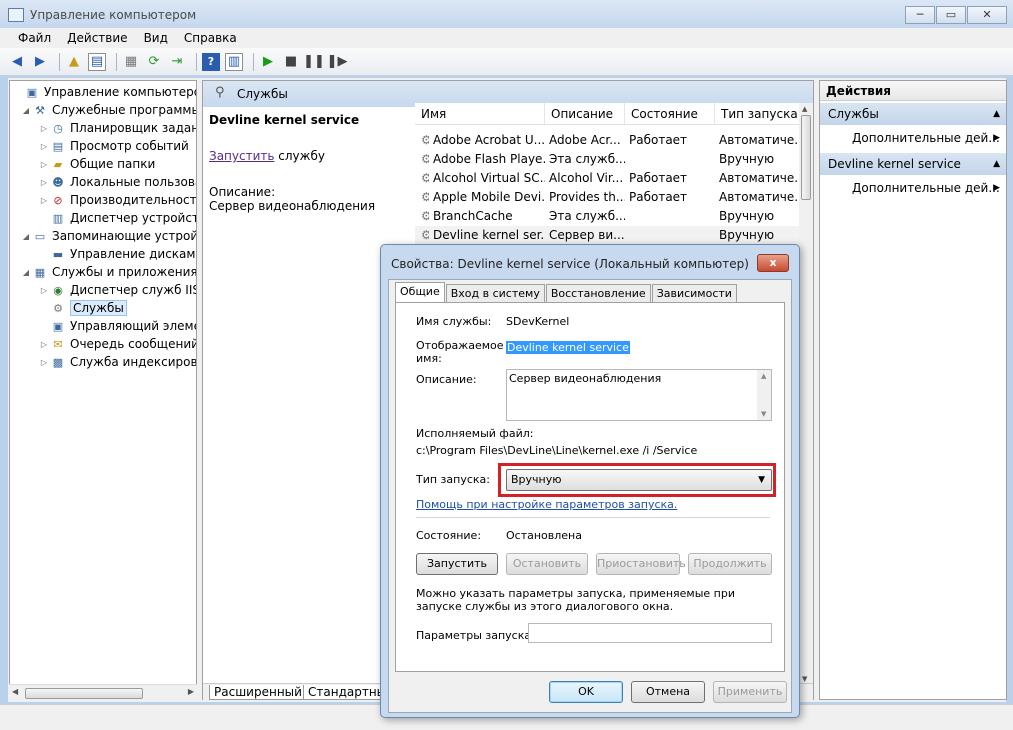 This screenshot has width=1013, height=730. Describe the element at coordinates (117, 290) in the screenshot. I see `tree-node: ▷ ◉ Диспетчер служб IIS` at that location.